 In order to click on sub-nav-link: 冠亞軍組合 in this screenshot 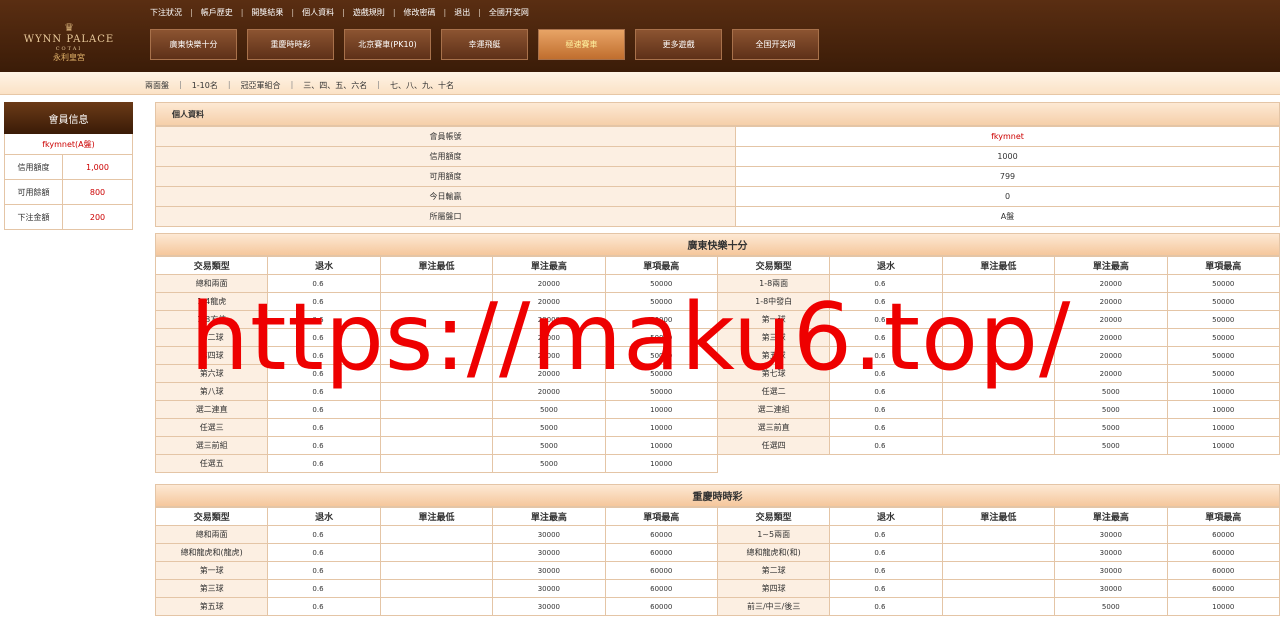, I will do `click(261, 85)`.